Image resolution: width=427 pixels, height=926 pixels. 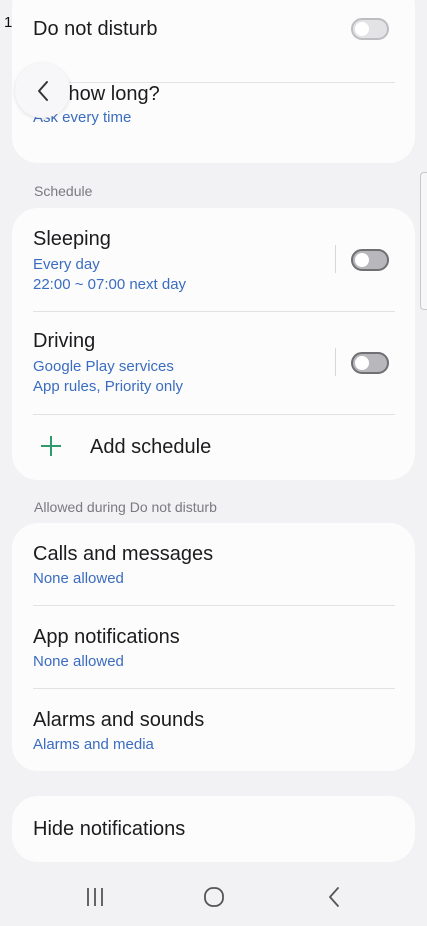 What do you see at coordinates (370, 260) in the screenshot?
I see `sleeping-toggle` at bounding box center [370, 260].